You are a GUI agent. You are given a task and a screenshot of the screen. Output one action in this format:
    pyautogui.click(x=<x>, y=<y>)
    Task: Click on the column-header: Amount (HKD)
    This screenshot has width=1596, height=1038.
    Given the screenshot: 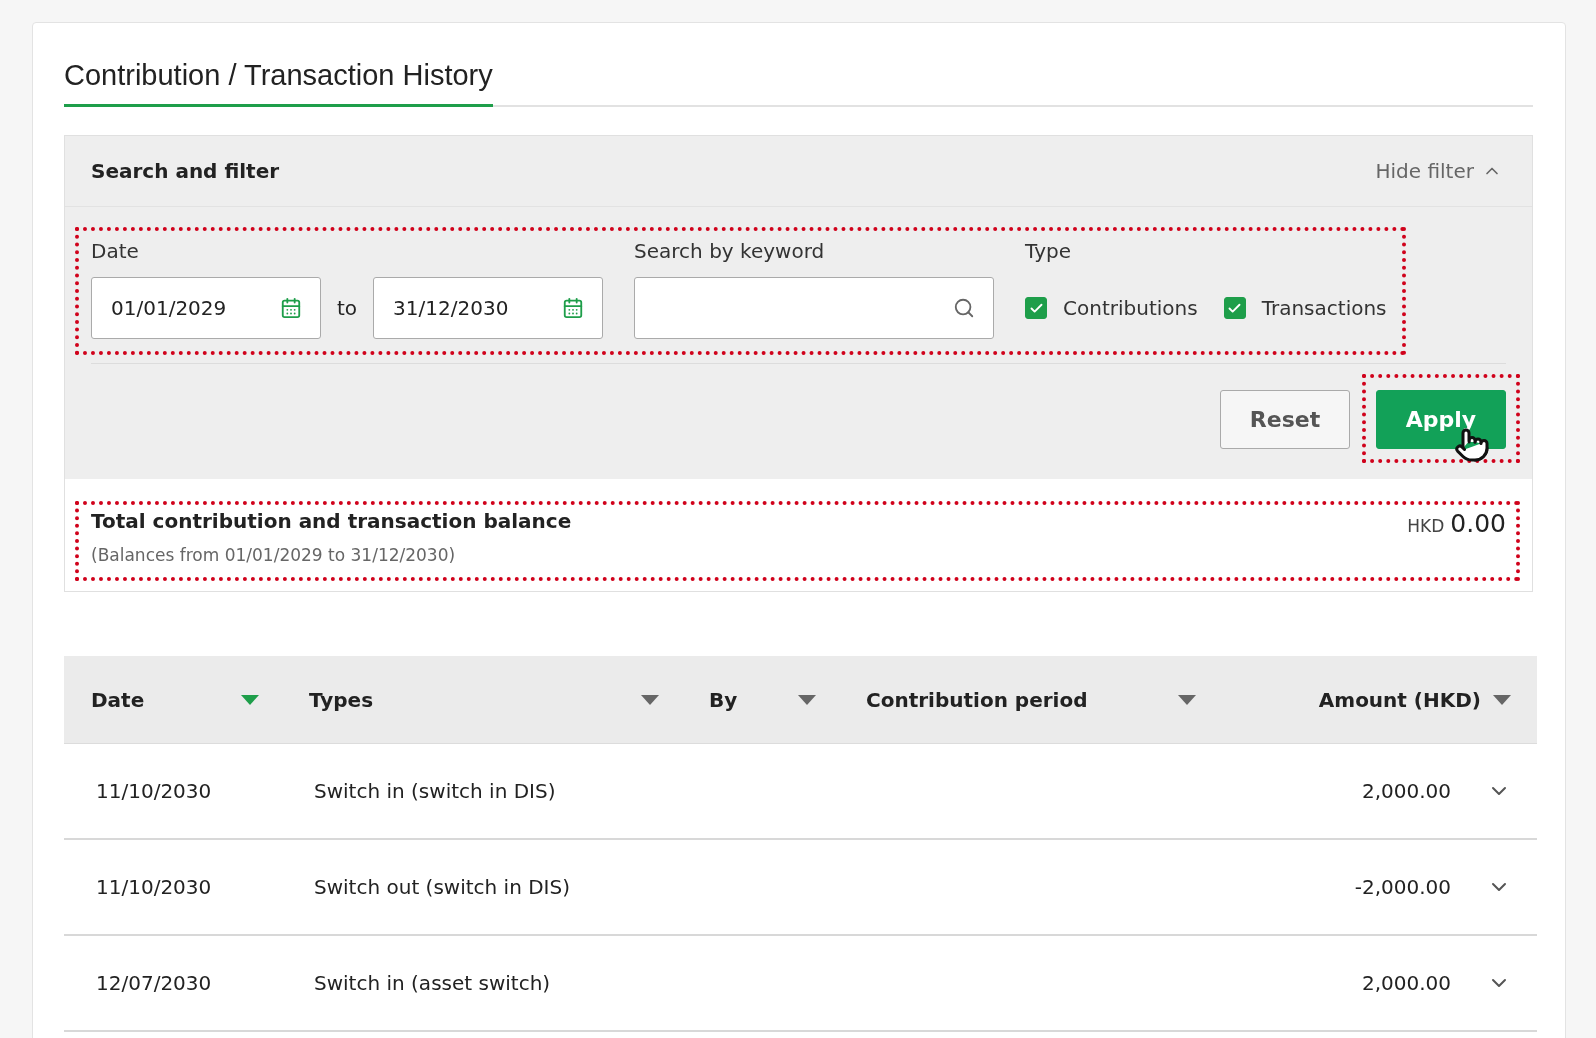 What is the action you would take?
    pyautogui.click(x=1399, y=699)
    